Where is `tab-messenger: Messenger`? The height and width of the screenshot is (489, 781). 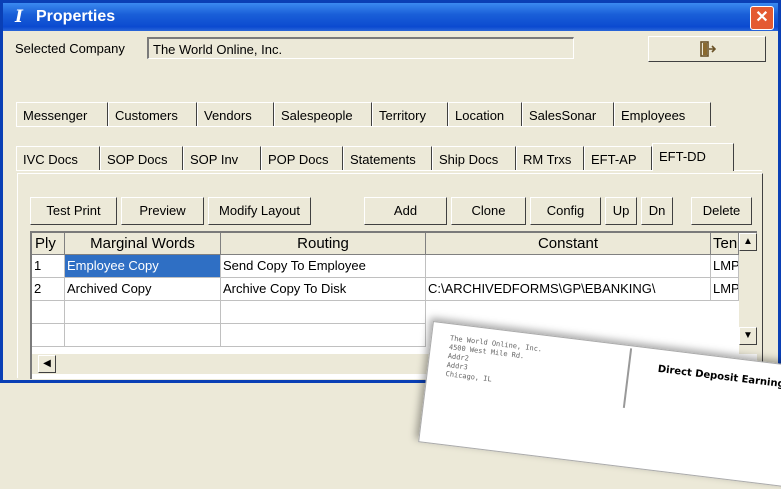 tab-messenger: Messenger is located at coordinates (62, 114).